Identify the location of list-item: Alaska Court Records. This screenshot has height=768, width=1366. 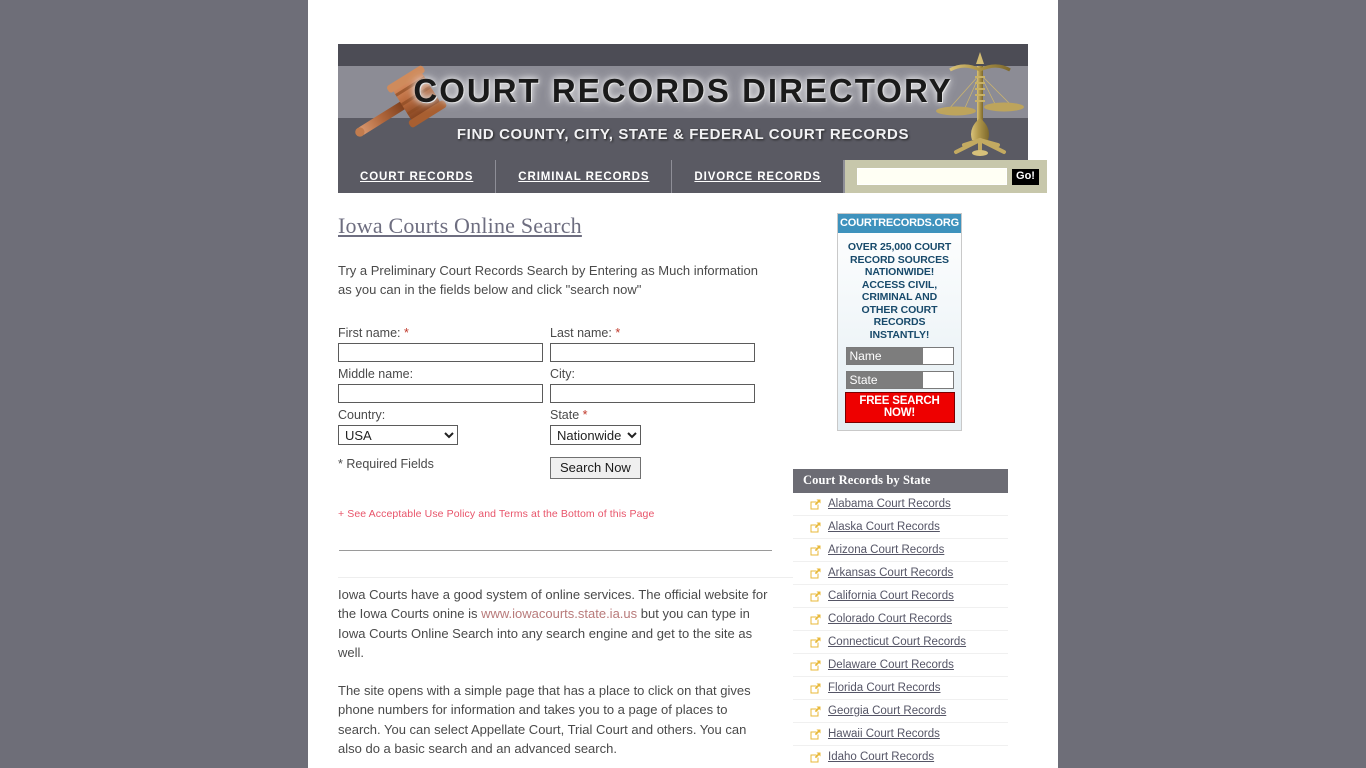
(900, 527).